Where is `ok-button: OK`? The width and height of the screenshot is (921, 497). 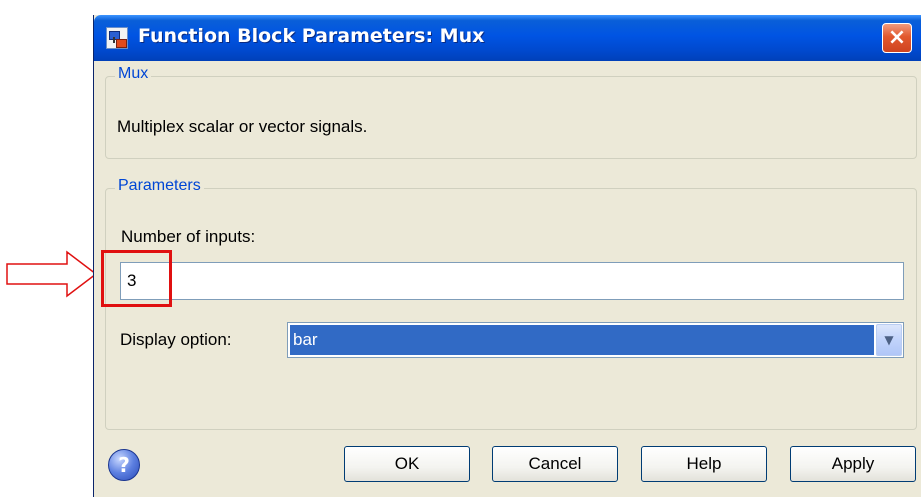
ok-button: OK is located at coordinates (407, 464).